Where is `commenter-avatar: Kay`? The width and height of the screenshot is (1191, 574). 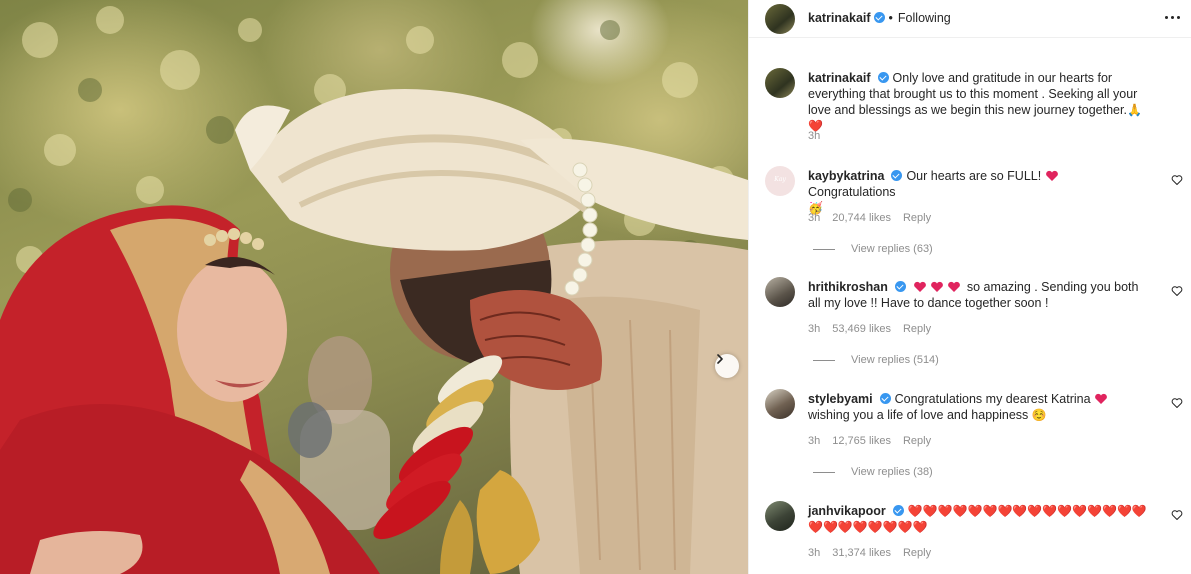
commenter-avatar: Kay is located at coordinates (780, 181).